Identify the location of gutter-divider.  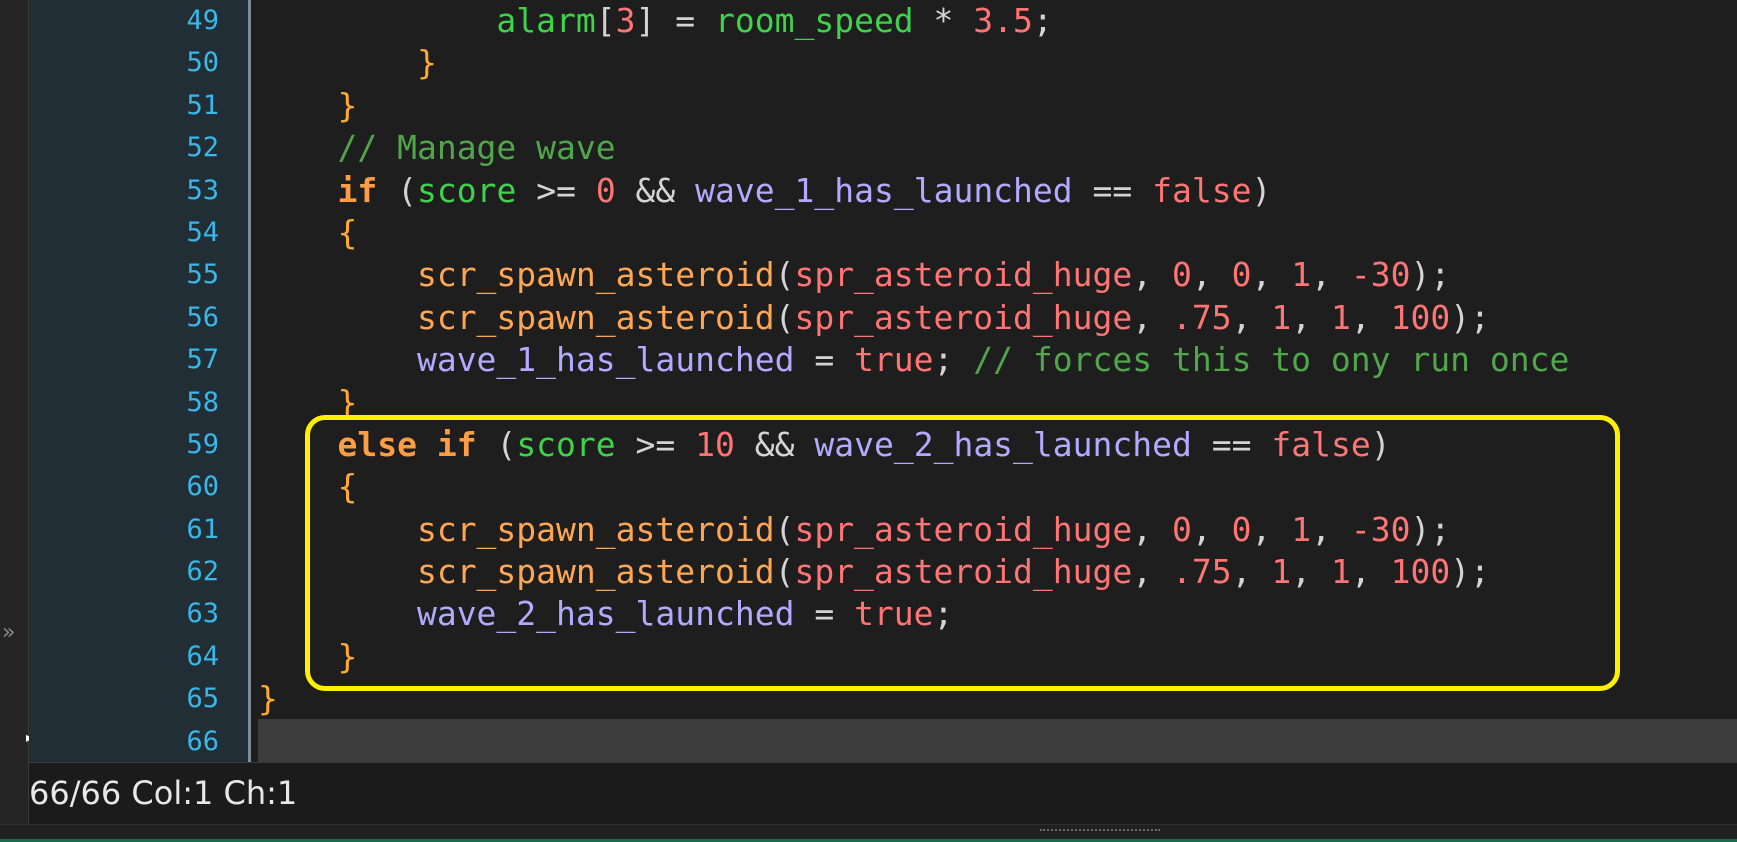
(249, 381).